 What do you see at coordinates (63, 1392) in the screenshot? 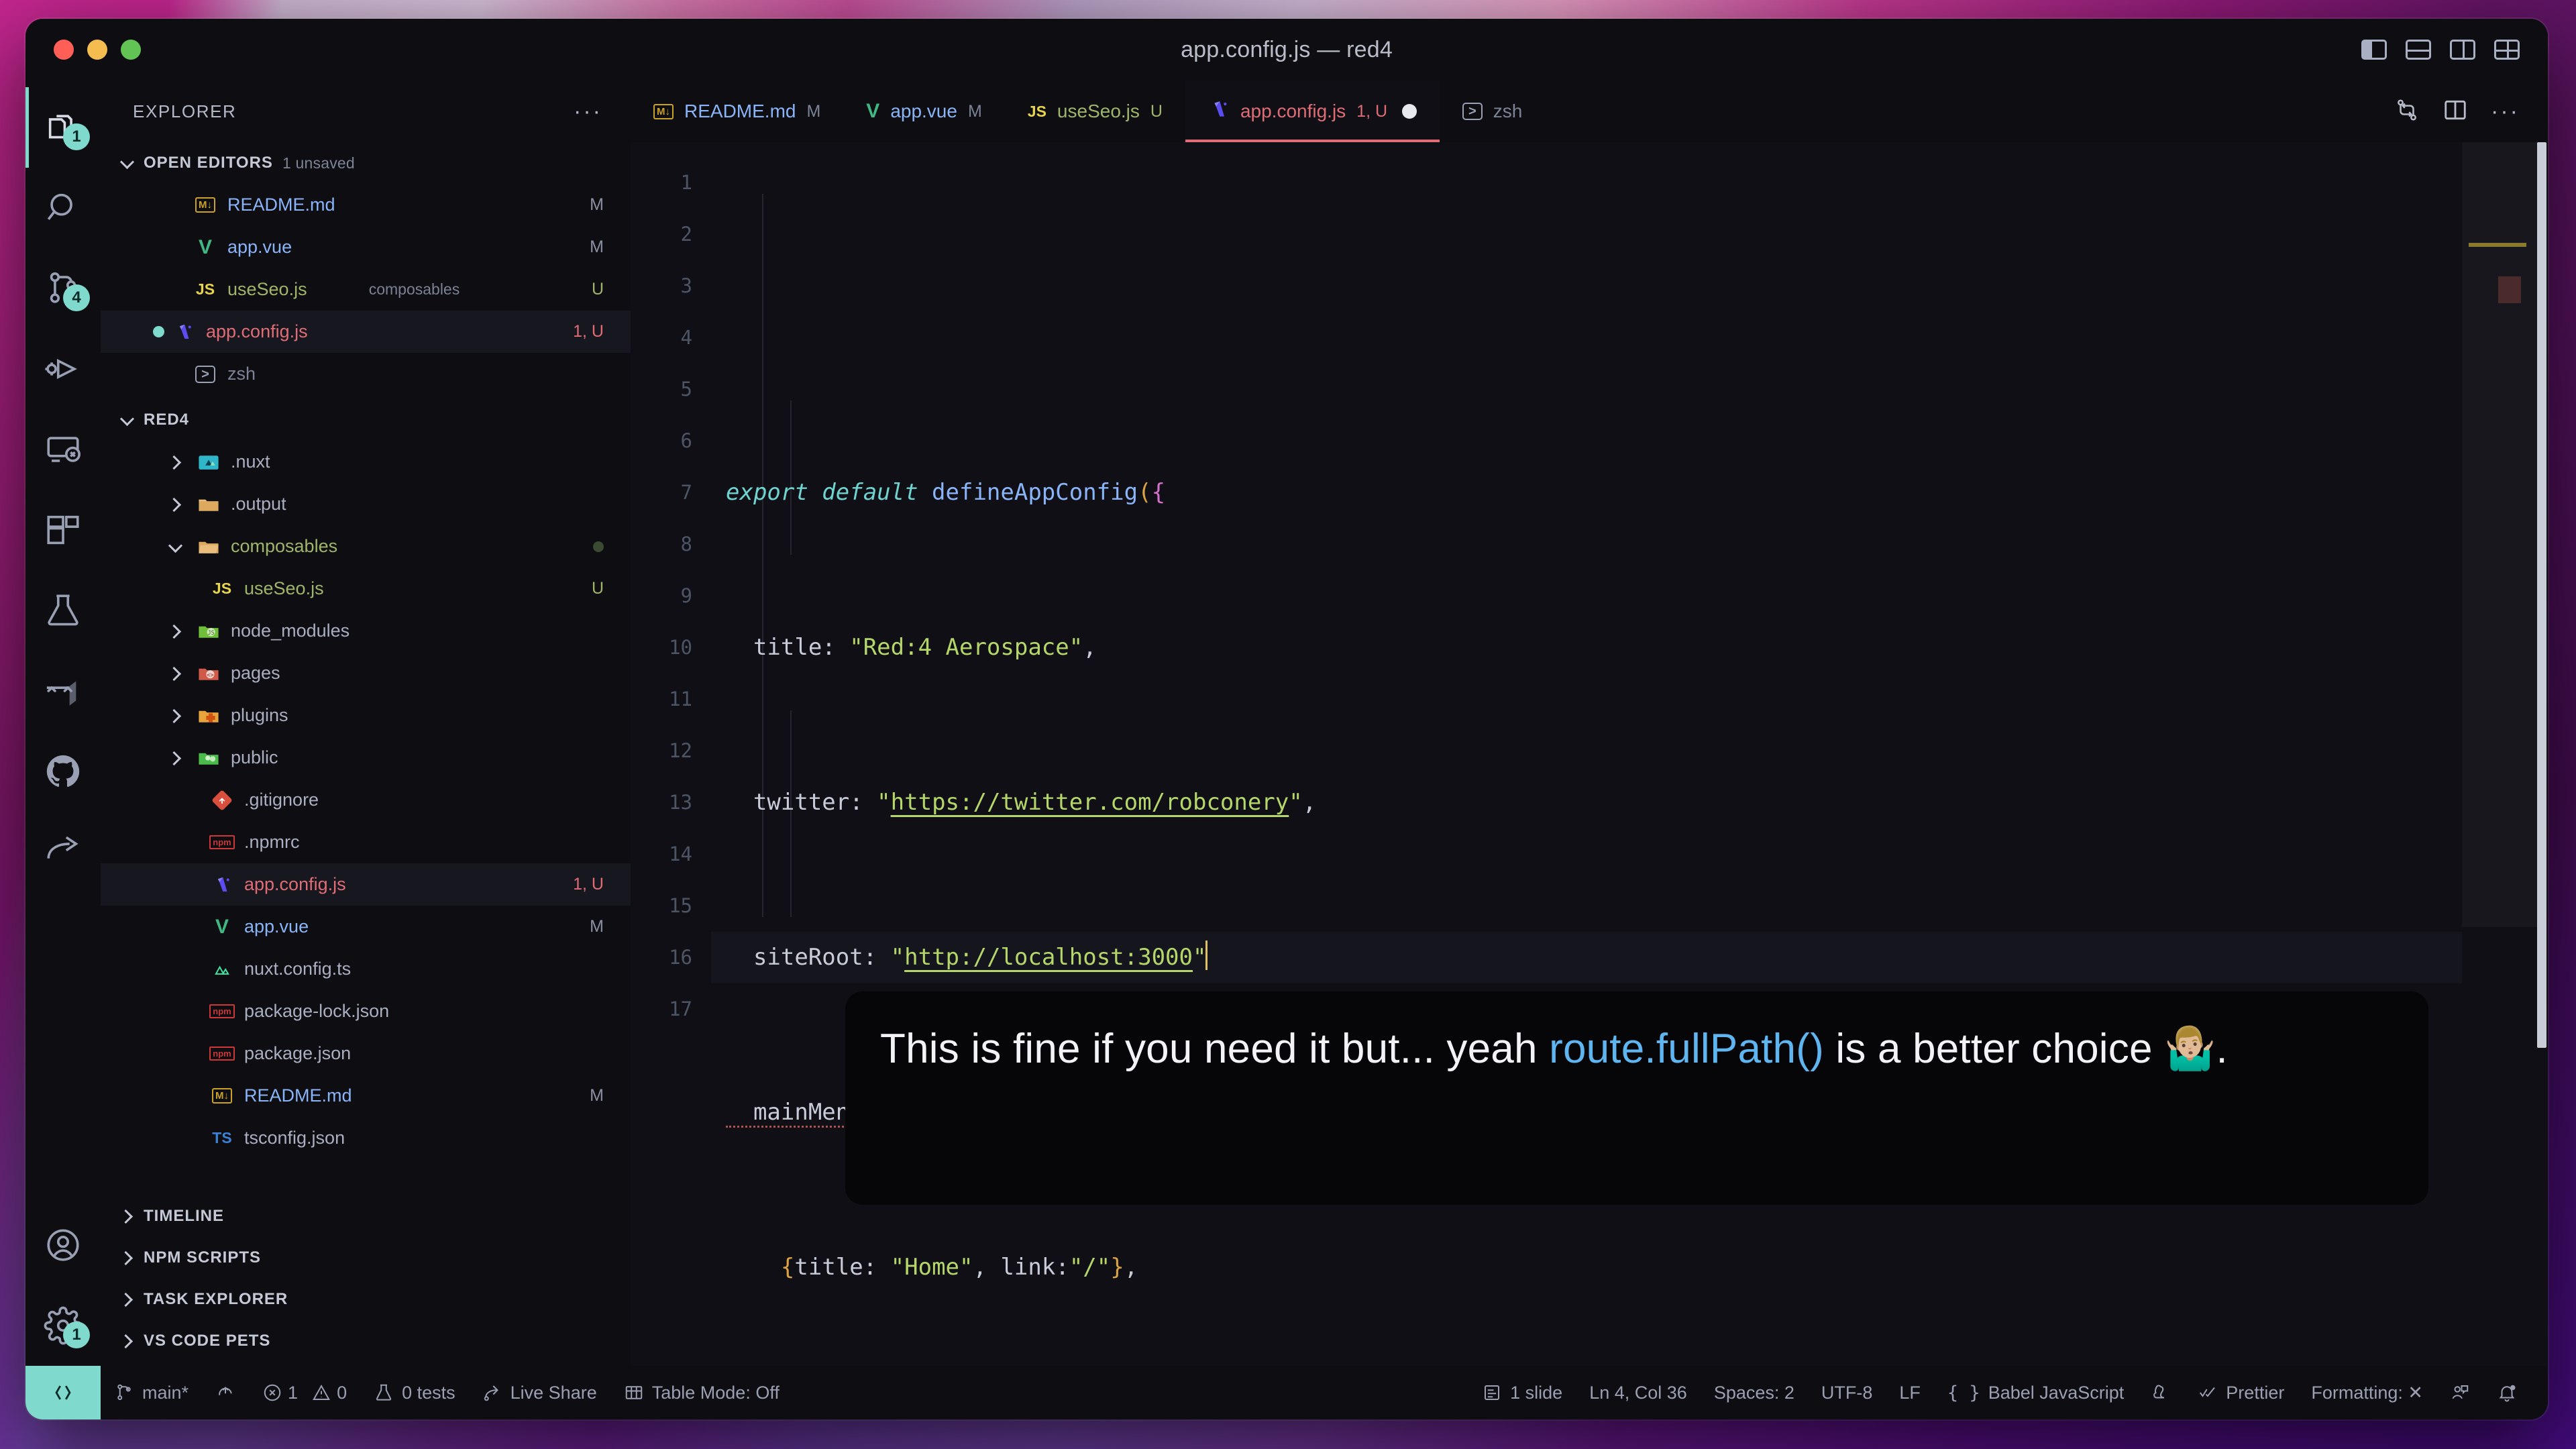
I see `remote-window-button` at bounding box center [63, 1392].